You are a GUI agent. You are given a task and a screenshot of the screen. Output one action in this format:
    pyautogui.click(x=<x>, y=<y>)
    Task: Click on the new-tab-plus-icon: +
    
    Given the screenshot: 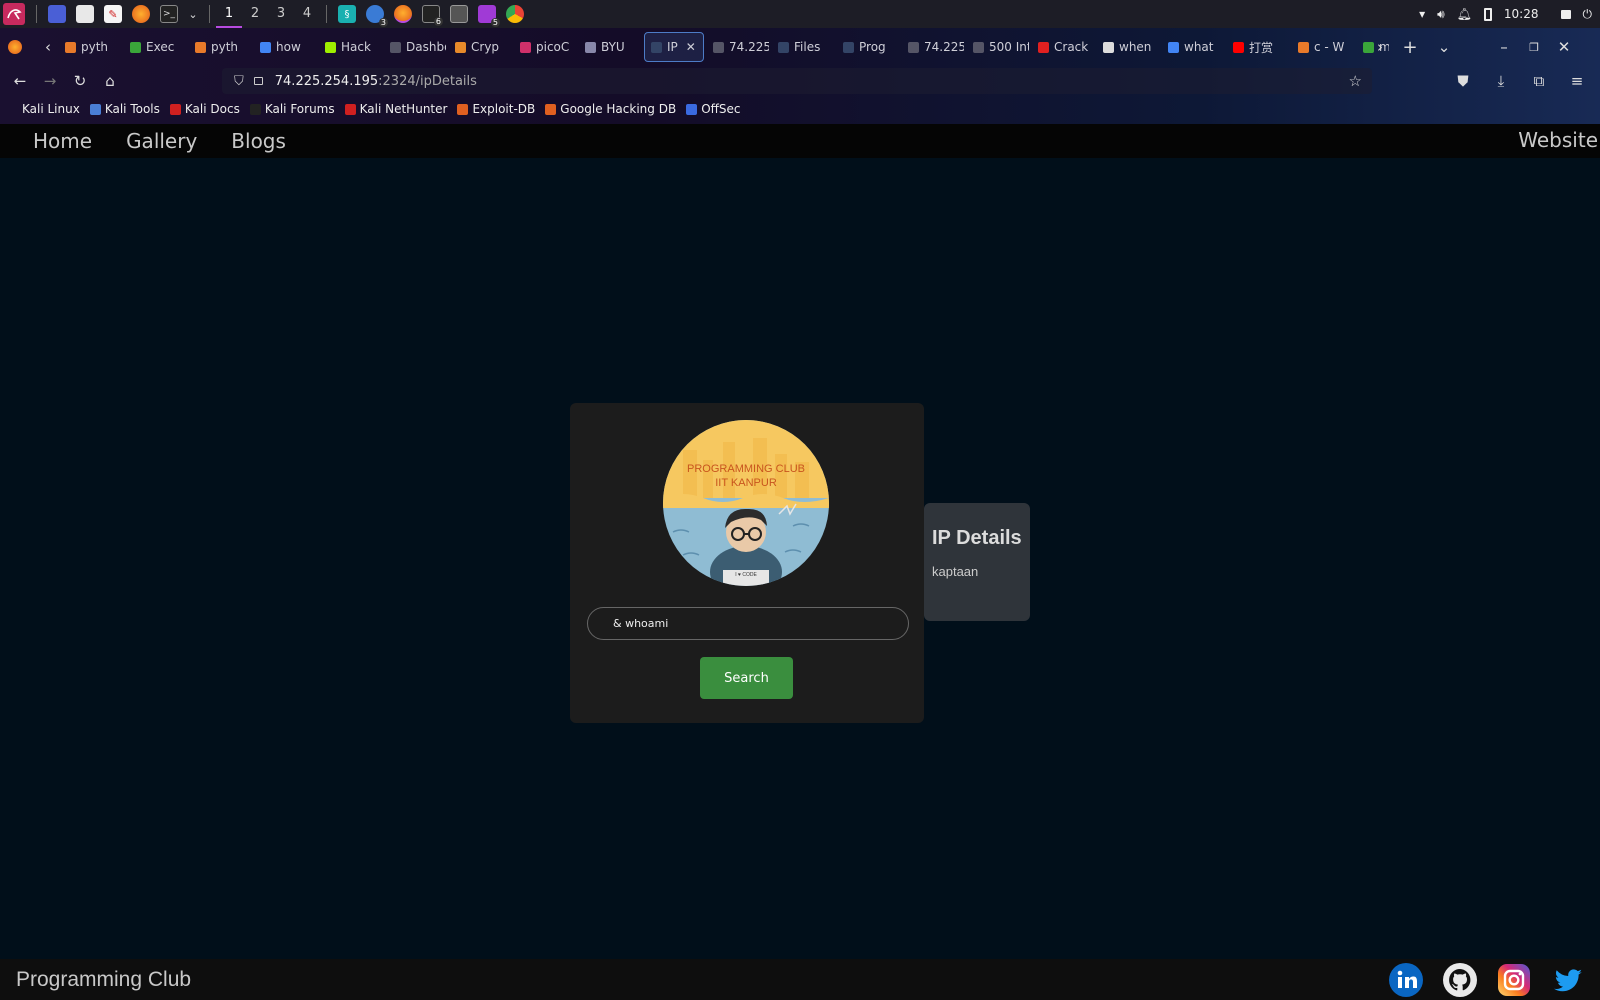 What is the action you would take?
    pyautogui.click(x=1410, y=47)
    